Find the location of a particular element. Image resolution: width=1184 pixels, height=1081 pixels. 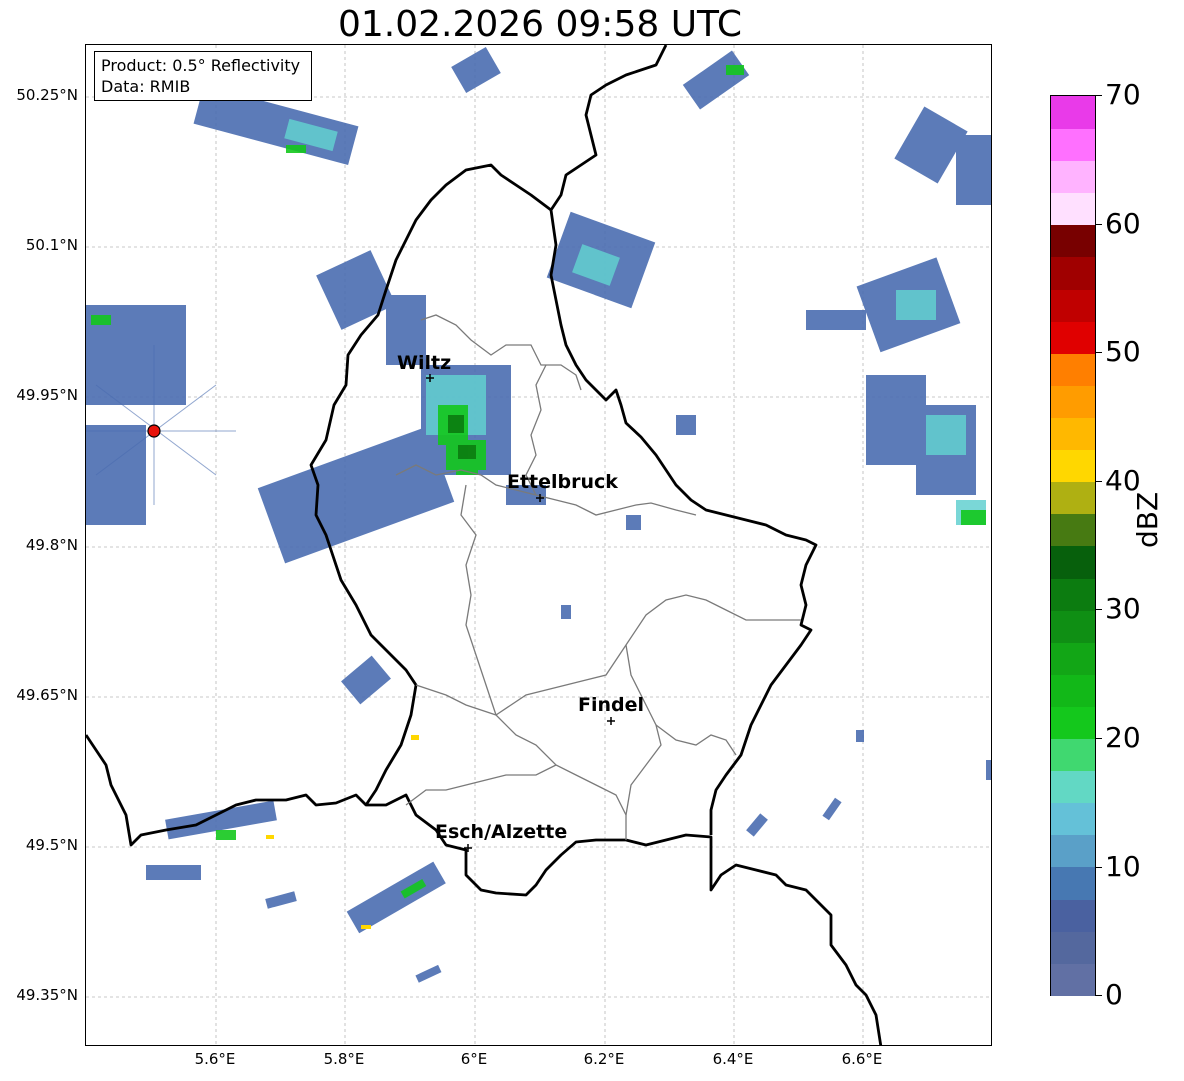

colorbar-label: 20 is located at coordinates (1123, 737).